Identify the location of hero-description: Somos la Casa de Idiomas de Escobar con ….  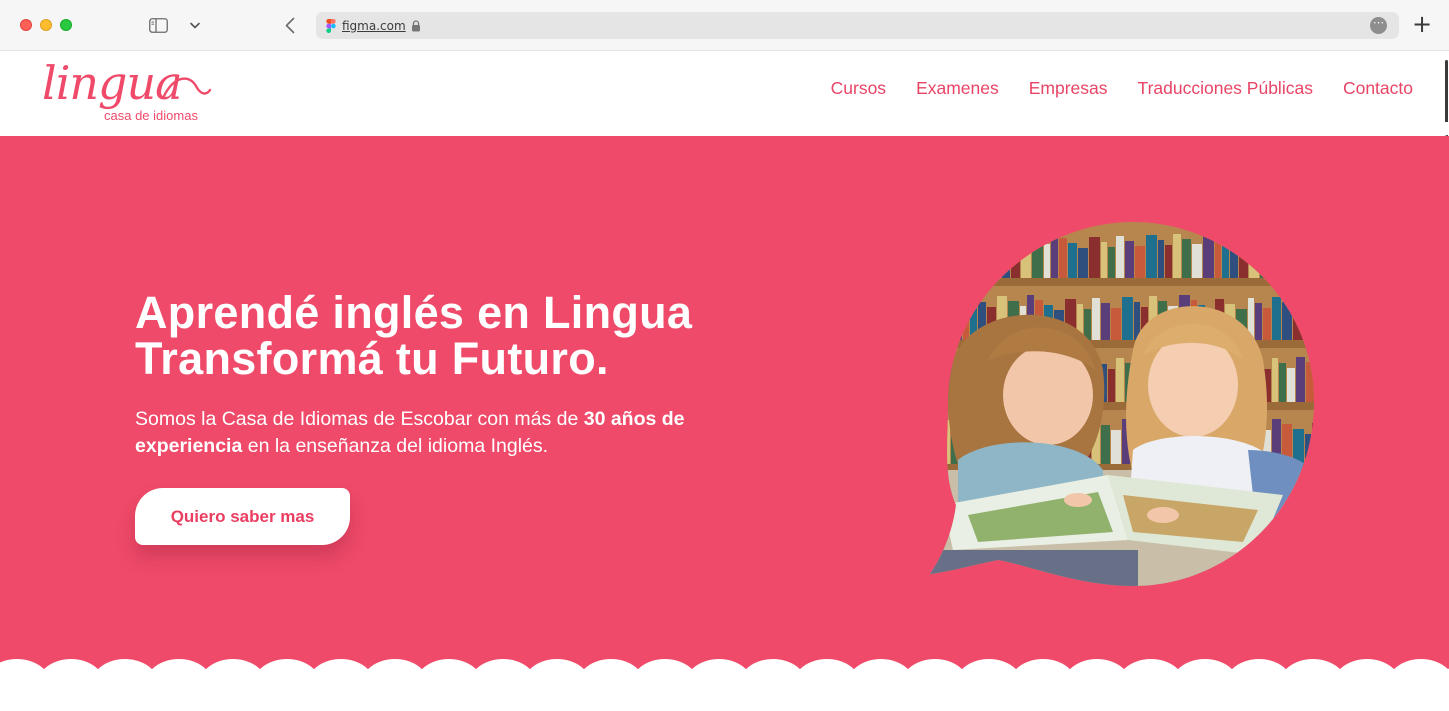
(445, 433).